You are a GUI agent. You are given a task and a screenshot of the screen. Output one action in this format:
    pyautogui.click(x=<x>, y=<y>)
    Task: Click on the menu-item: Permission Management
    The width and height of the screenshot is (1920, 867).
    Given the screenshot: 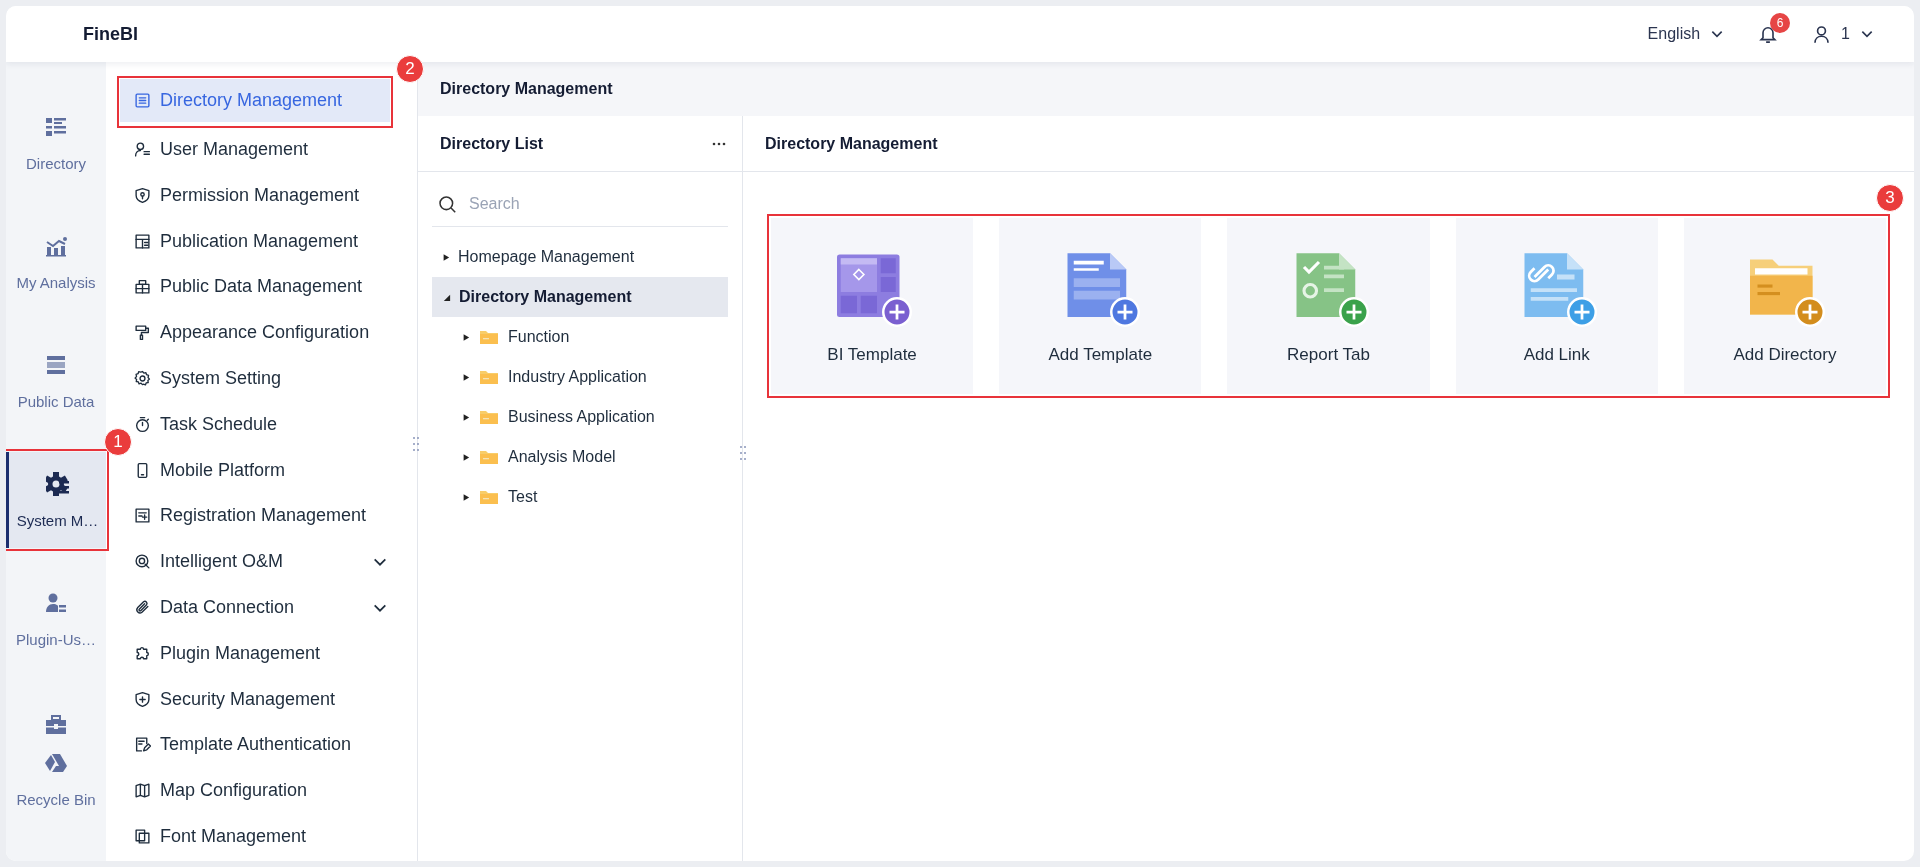 What is the action you would take?
    pyautogui.click(x=255, y=195)
    